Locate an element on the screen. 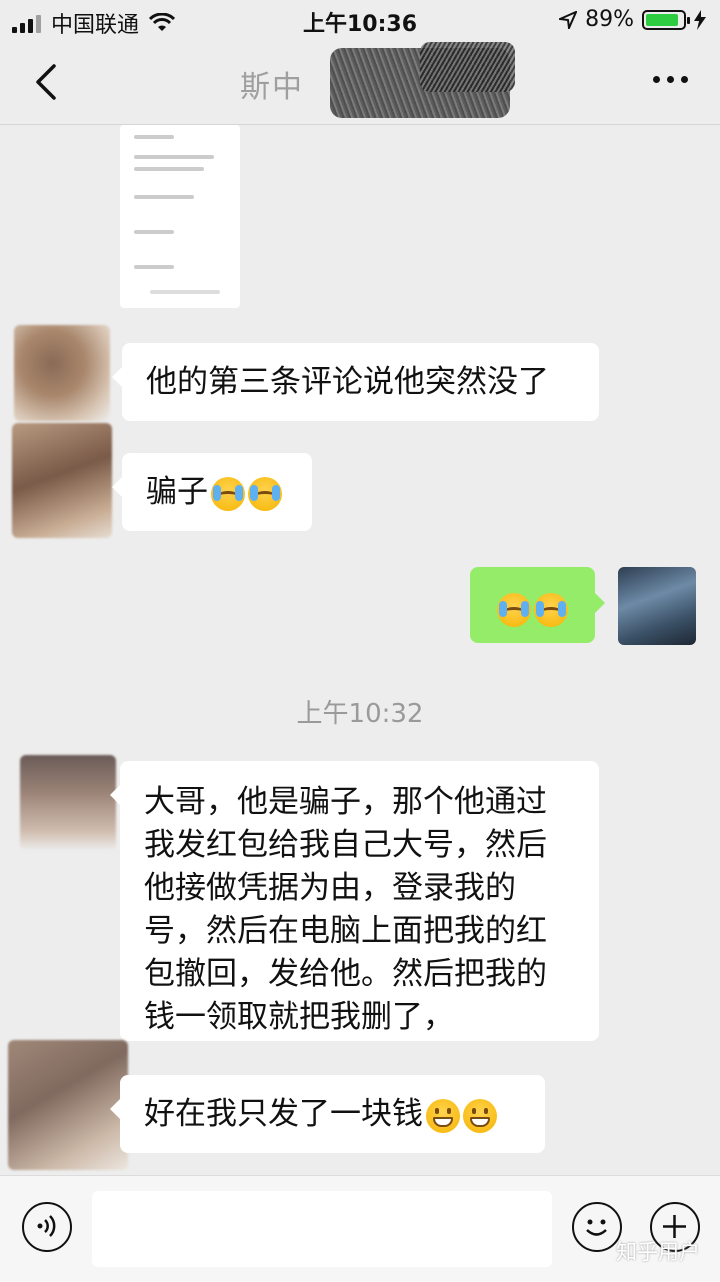 The height and width of the screenshot is (1282, 720). my-avatar is located at coordinates (657, 606).